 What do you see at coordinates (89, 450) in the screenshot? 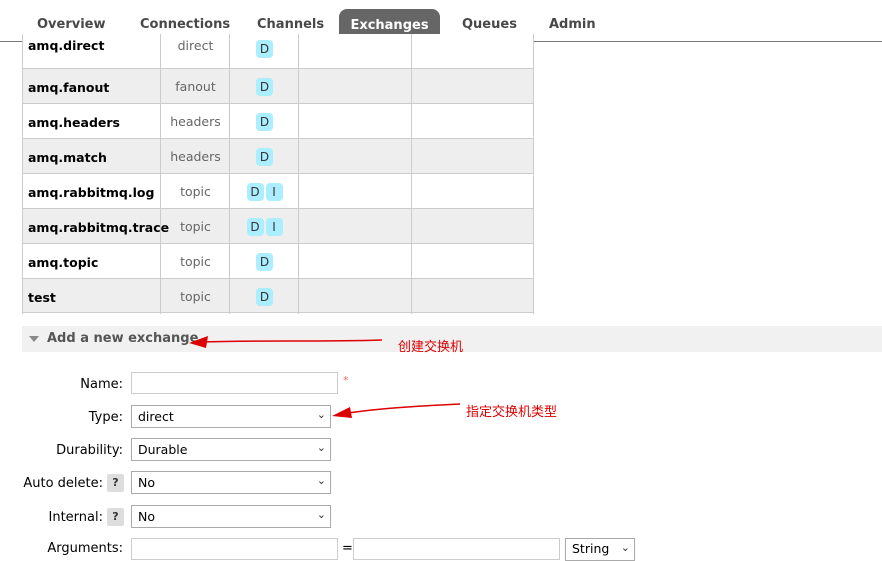
I see `durability-label: Durability:` at bounding box center [89, 450].